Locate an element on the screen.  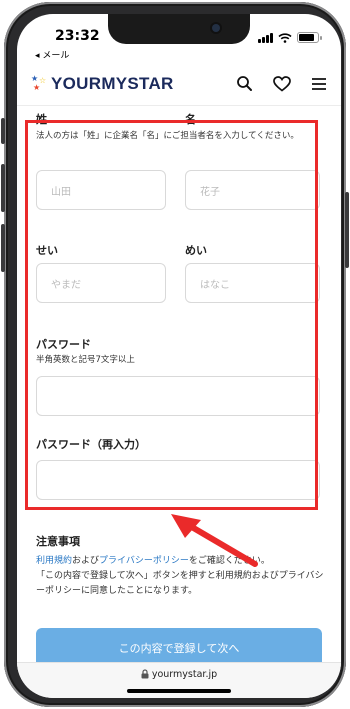
password-hint: 半角英数と記号7文字以上 is located at coordinates (85, 360).